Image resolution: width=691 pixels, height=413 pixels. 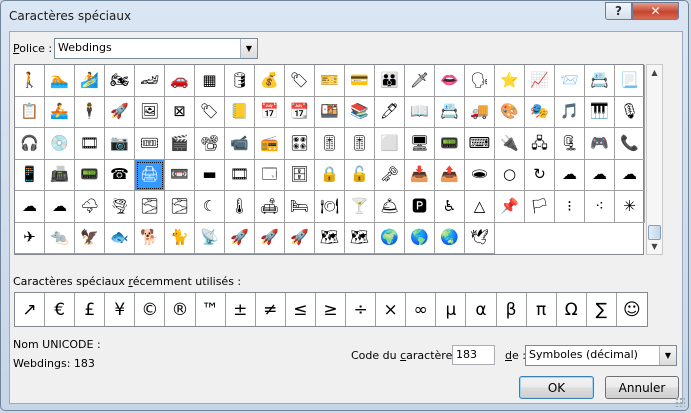 I want to click on symbol-cell: 🎨, so click(x=510, y=112).